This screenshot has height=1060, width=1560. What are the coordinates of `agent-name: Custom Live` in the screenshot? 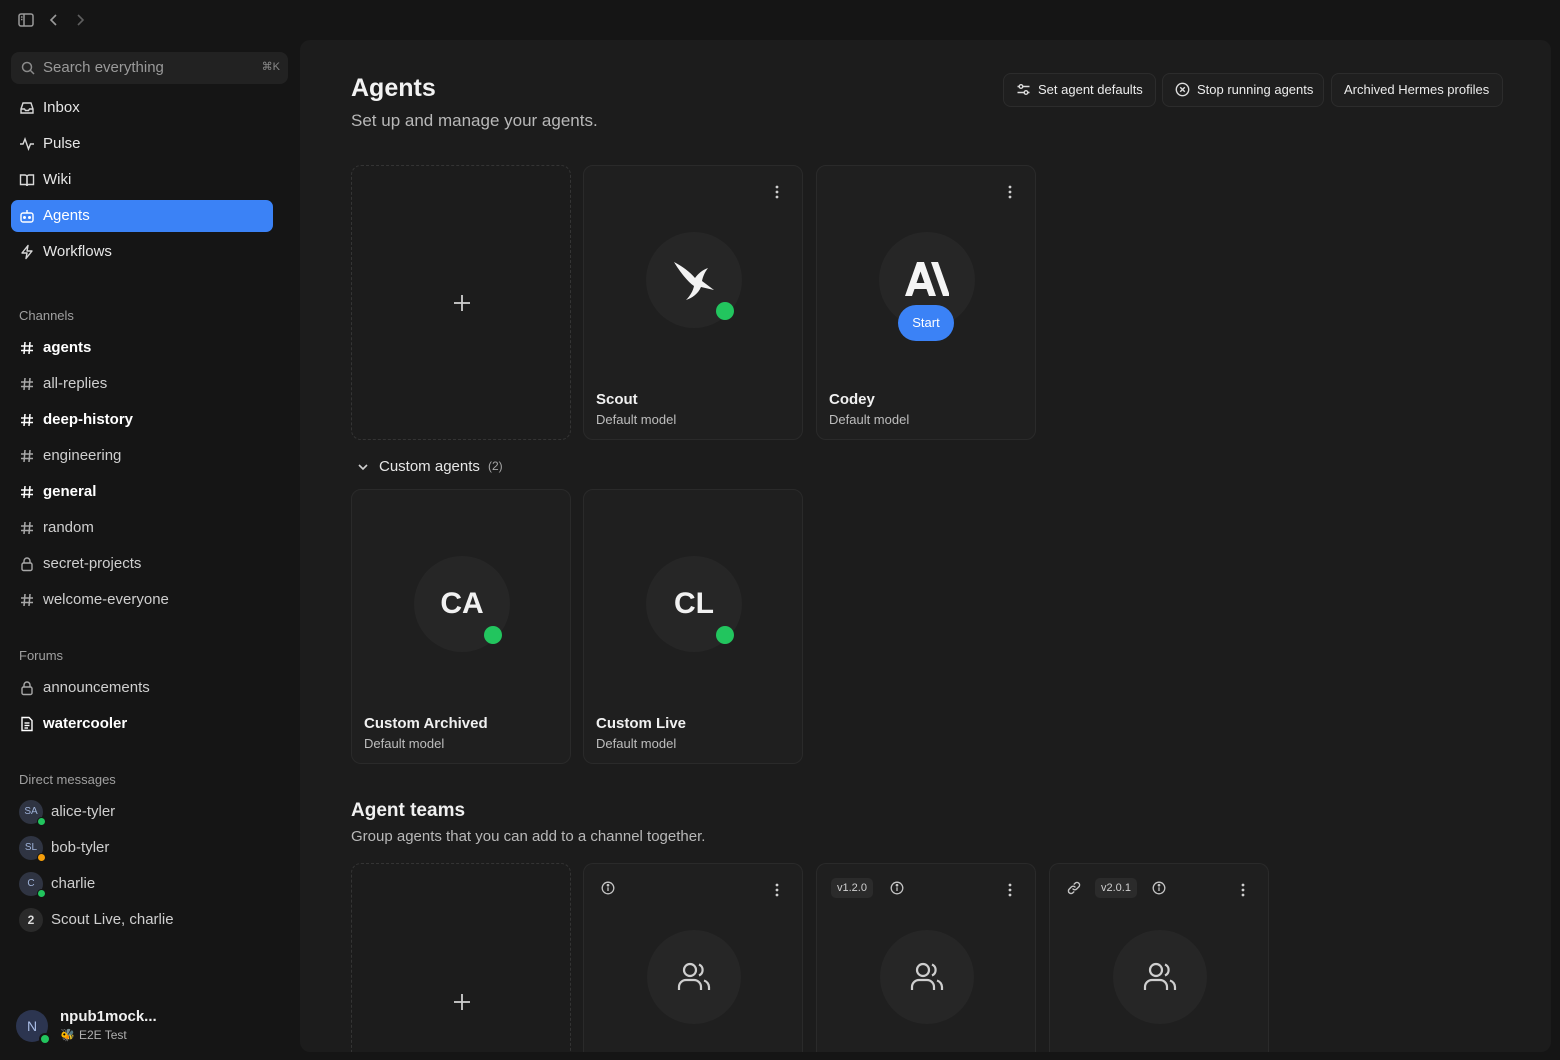 It's located at (641, 723).